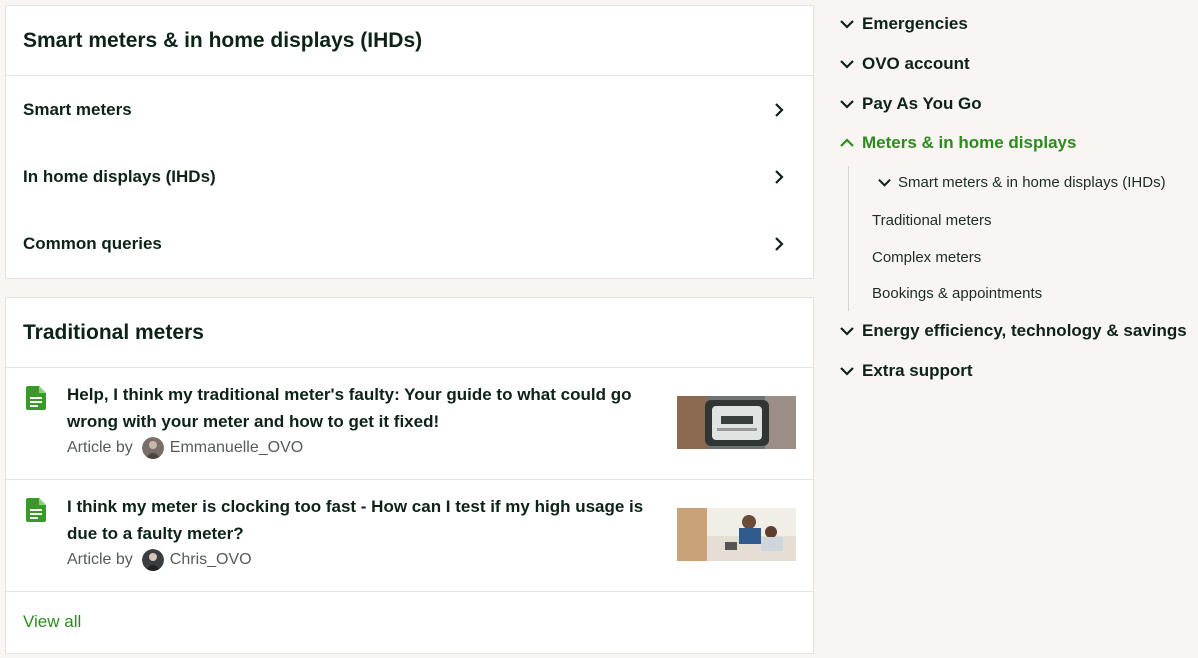  I want to click on sidebar-item-label: Meters & in home displays, so click(969, 142).